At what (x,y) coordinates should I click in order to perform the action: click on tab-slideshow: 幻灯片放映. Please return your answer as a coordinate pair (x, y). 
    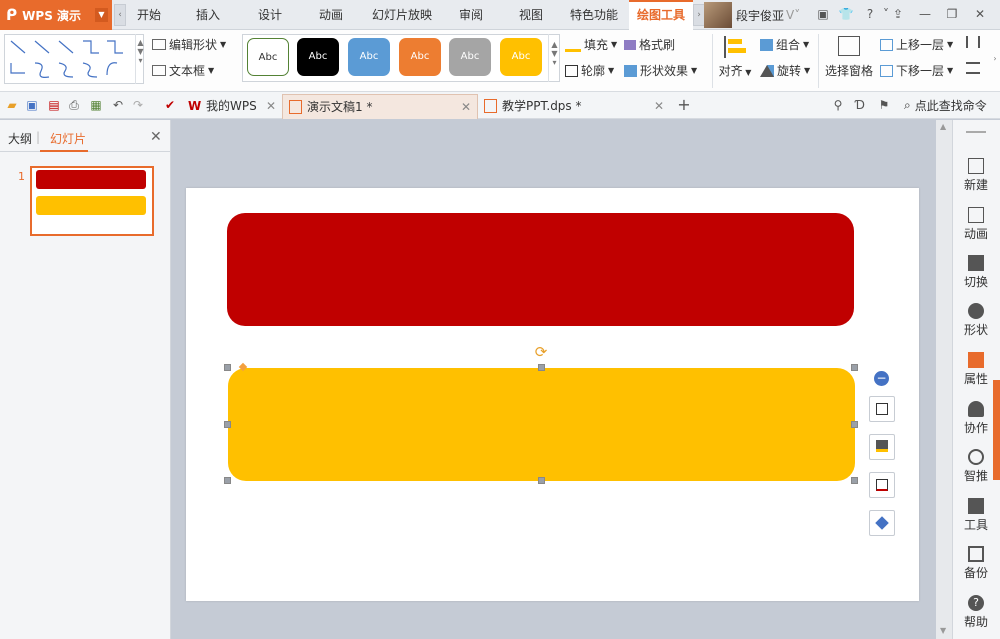
    Looking at the image, I should click on (402, 15).